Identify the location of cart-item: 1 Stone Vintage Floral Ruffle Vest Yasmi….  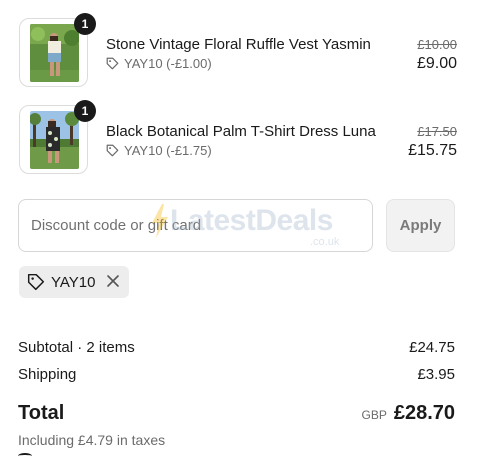
(238, 51).